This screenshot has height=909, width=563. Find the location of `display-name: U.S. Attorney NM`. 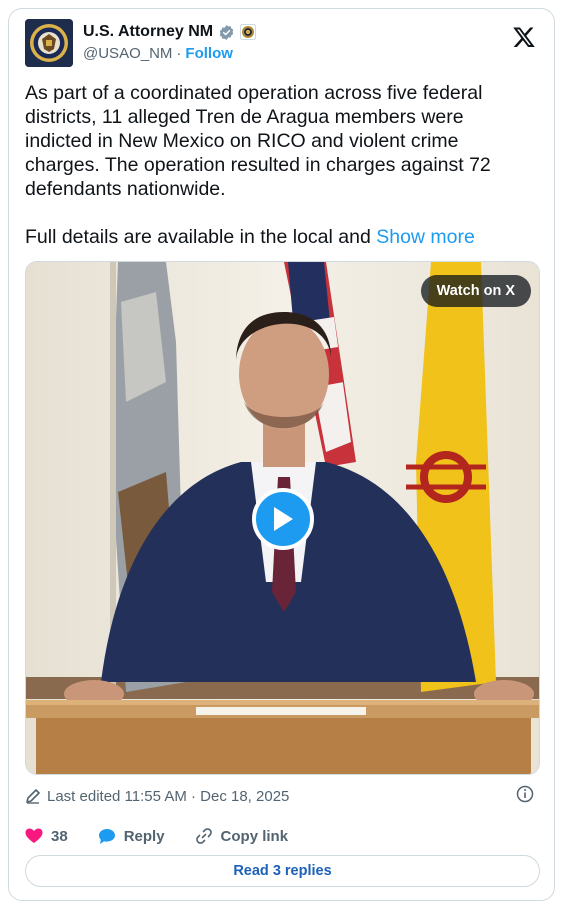

display-name: U.S. Attorney NM is located at coordinates (148, 32).